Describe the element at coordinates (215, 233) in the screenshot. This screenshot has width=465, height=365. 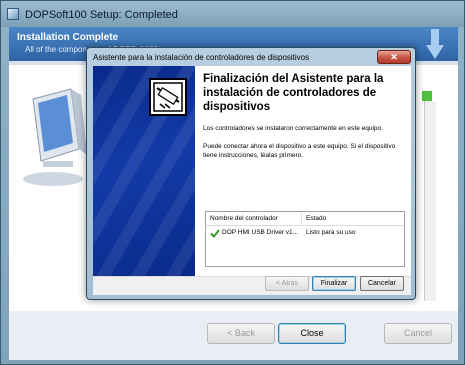
I see `checkmark-icon` at that location.